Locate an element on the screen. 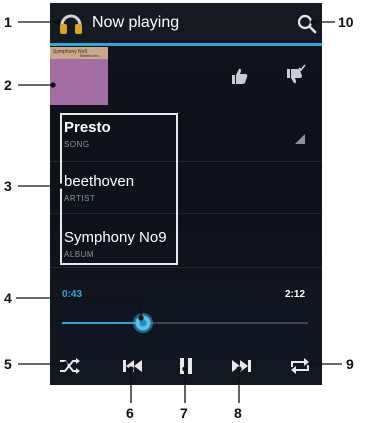  expand-corner-icon is located at coordinates (300, 139).